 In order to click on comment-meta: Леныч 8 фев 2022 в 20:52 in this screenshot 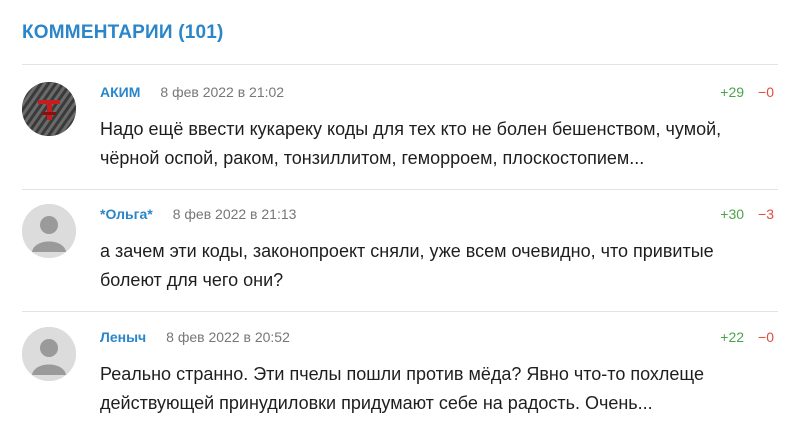, I will do `click(195, 337)`.